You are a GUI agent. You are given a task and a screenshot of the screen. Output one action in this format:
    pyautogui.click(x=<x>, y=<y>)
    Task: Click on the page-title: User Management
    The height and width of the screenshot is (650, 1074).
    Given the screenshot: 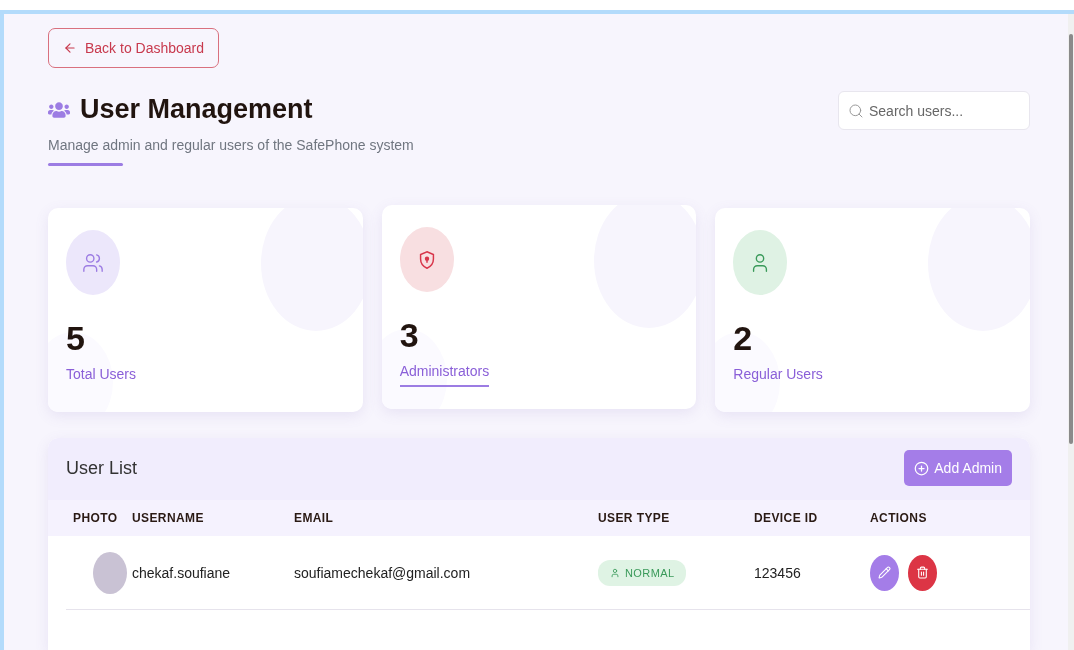 What is the action you would take?
    pyautogui.click(x=196, y=109)
    